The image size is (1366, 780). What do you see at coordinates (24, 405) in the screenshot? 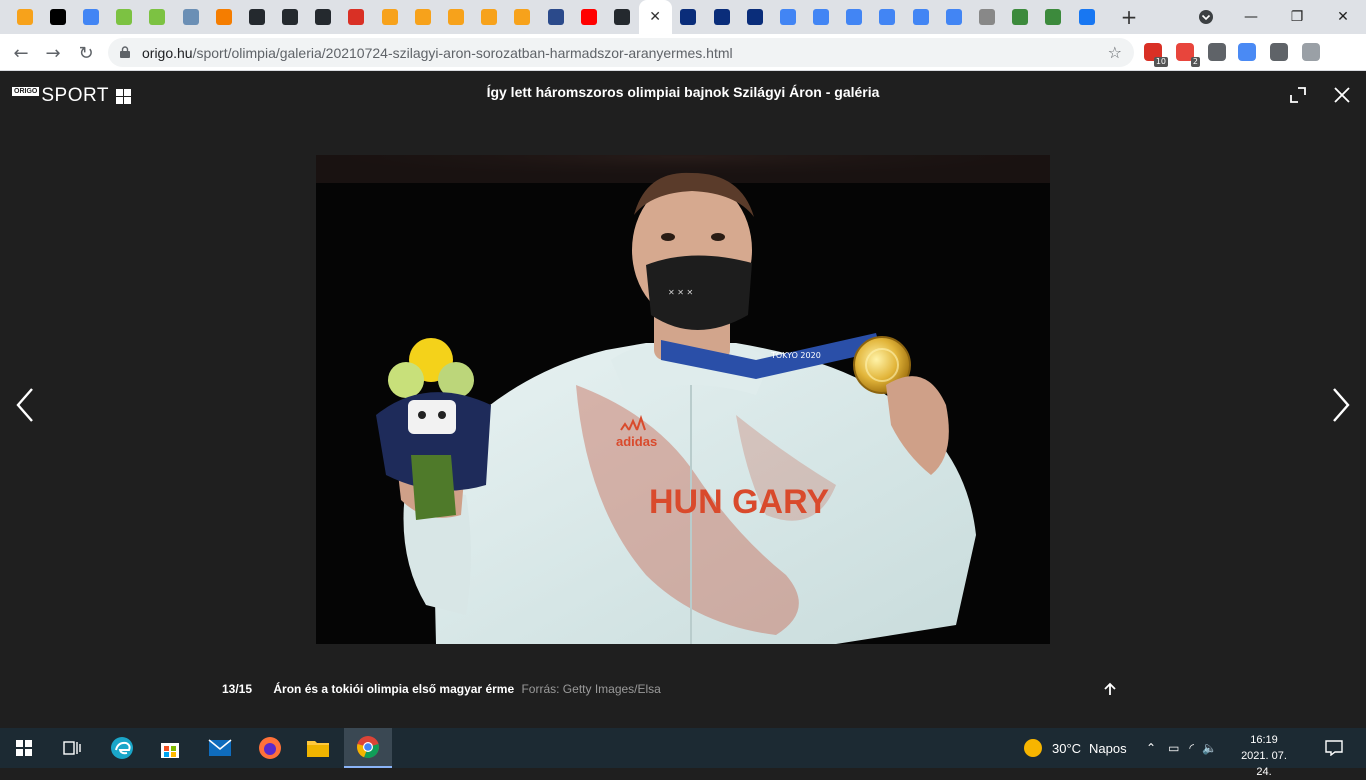
I see `previous-arrow-icon` at bounding box center [24, 405].